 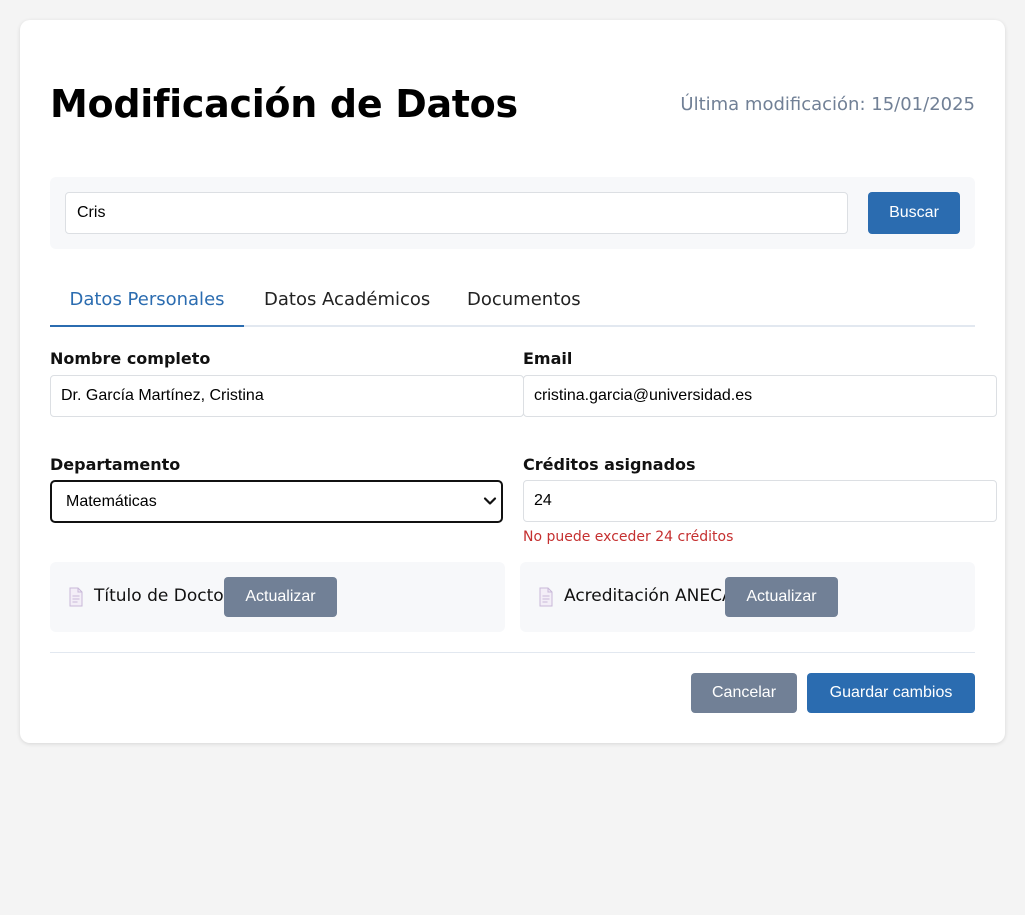 What do you see at coordinates (914, 213) in the screenshot?
I see `search-button: Buscar` at bounding box center [914, 213].